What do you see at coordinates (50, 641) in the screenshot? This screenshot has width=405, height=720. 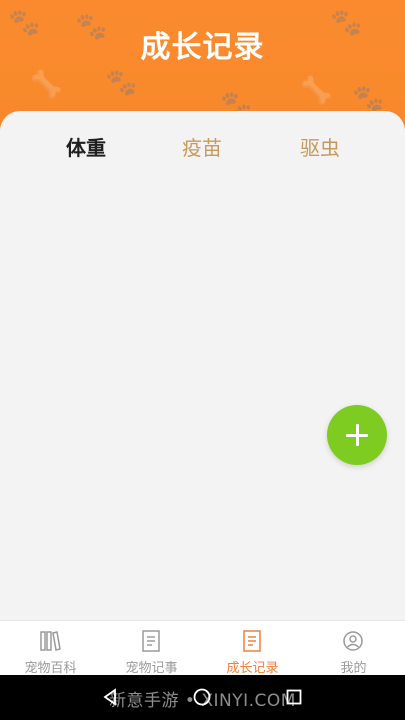 I see `books-icon` at bounding box center [50, 641].